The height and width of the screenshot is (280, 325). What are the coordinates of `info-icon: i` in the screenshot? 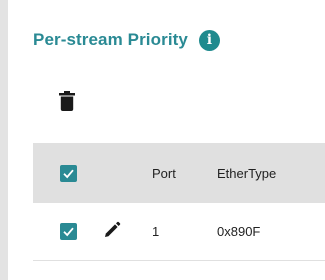 It's located at (209, 40).